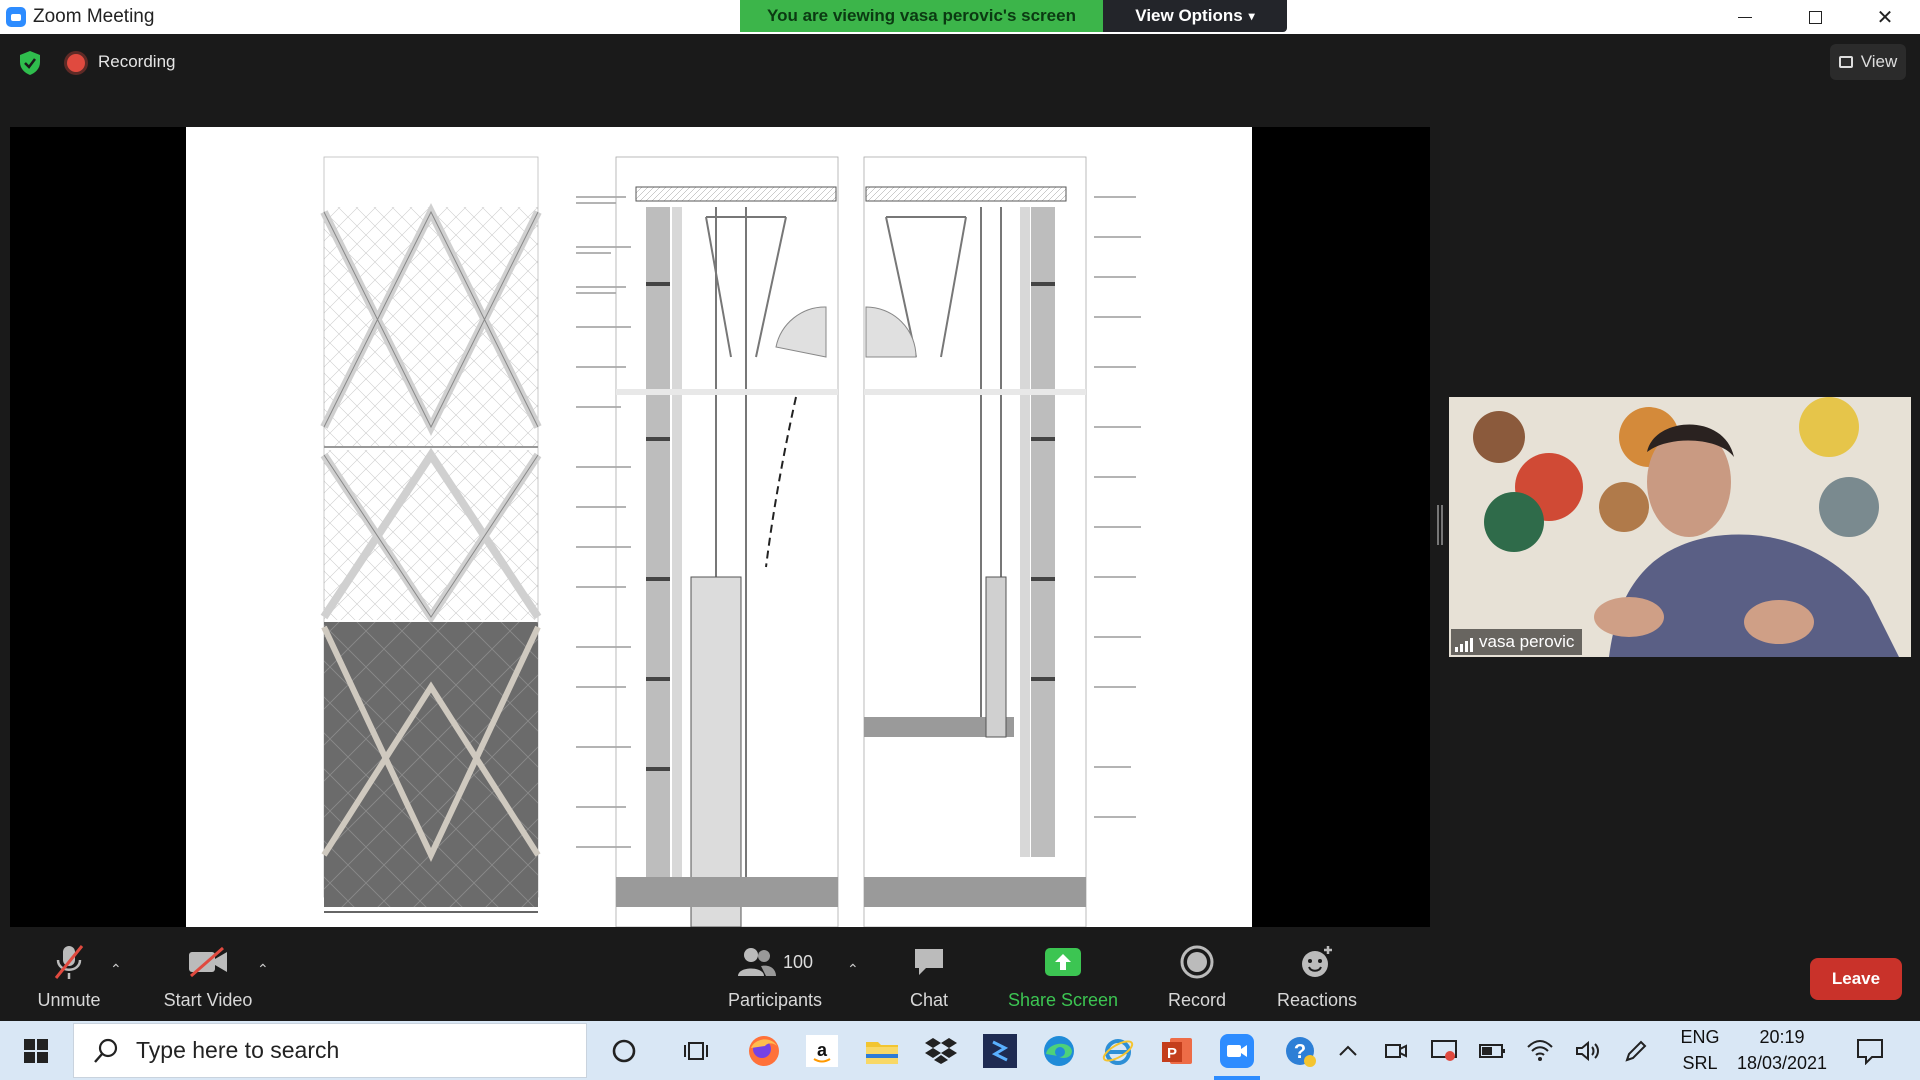 The height and width of the screenshot is (1080, 1920). I want to click on notification-icon, so click(1870, 1051).